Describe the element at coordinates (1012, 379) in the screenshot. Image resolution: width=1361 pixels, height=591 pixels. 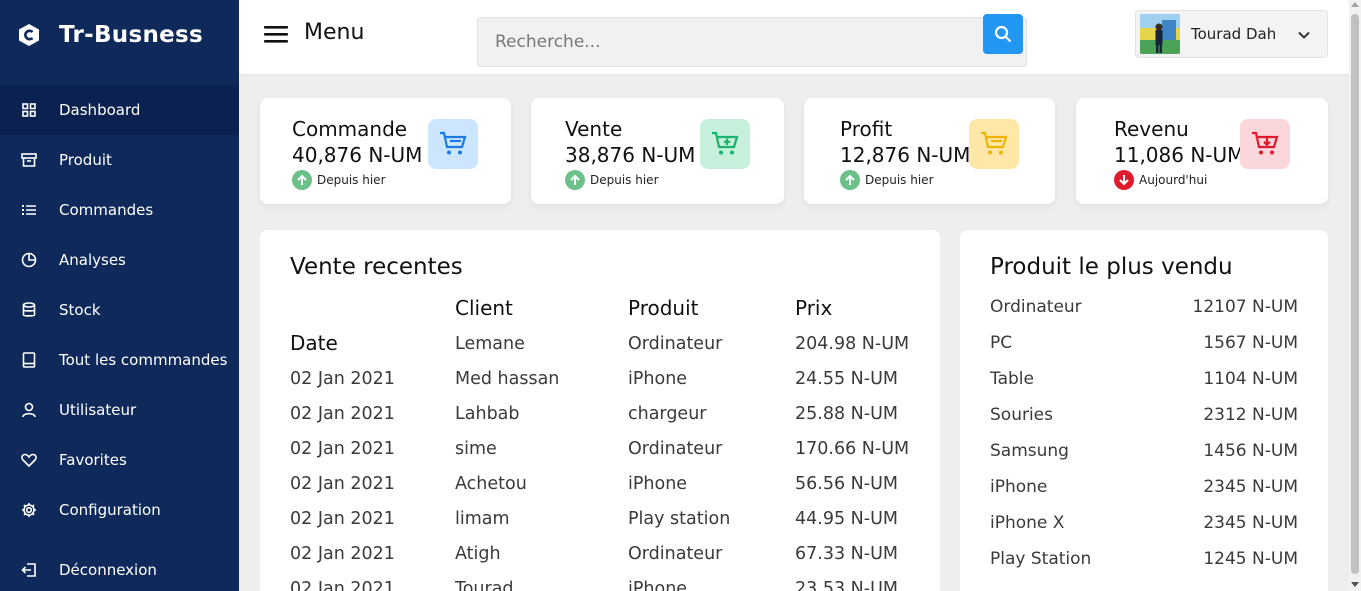
I see `product-name: Table` at that location.